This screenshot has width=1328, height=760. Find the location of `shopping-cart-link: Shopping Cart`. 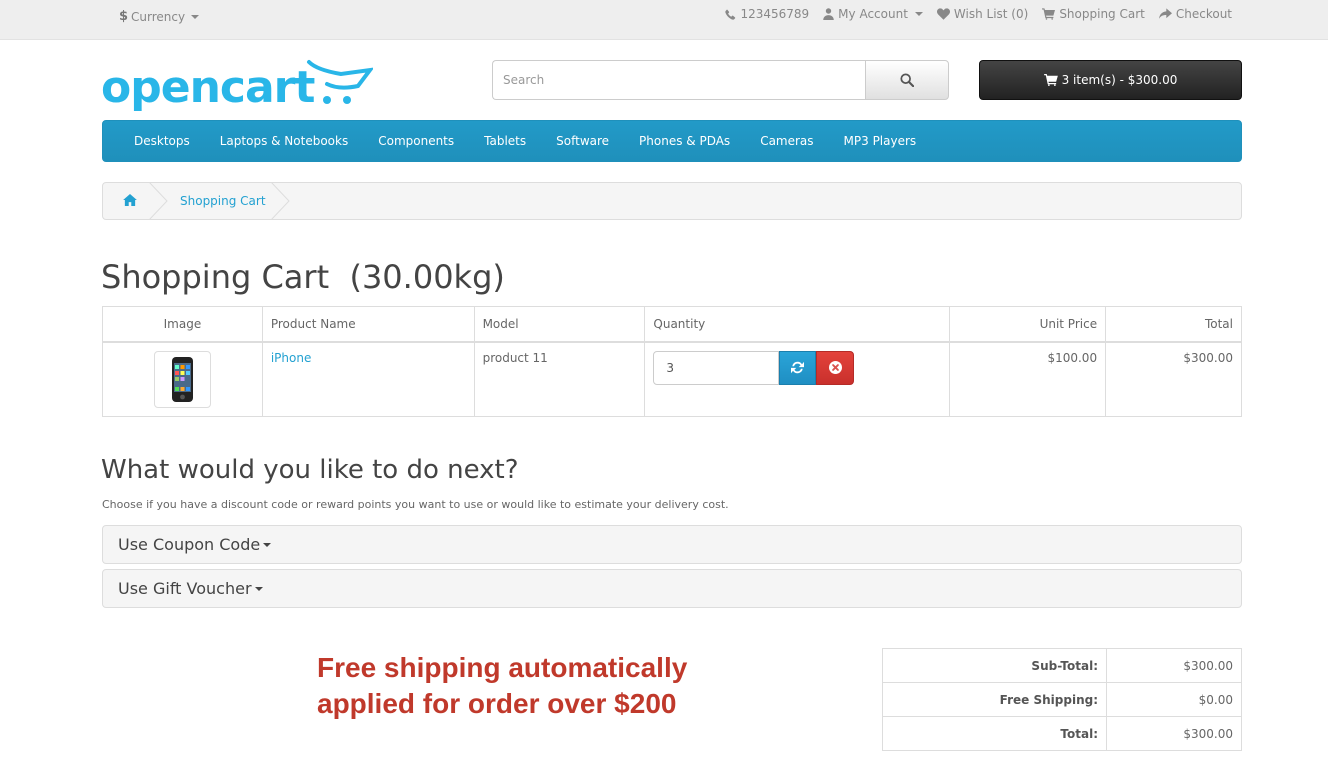

shopping-cart-link: Shopping Cart is located at coordinates (1093, 14).